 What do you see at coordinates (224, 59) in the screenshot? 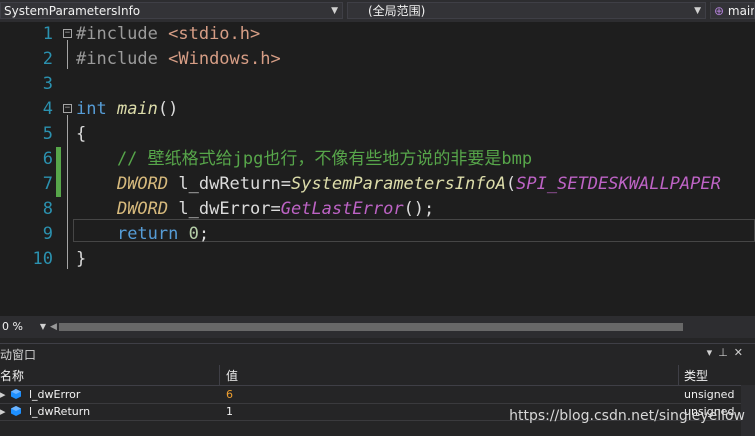
I see `code-token: <Windows.h>` at bounding box center [224, 59].